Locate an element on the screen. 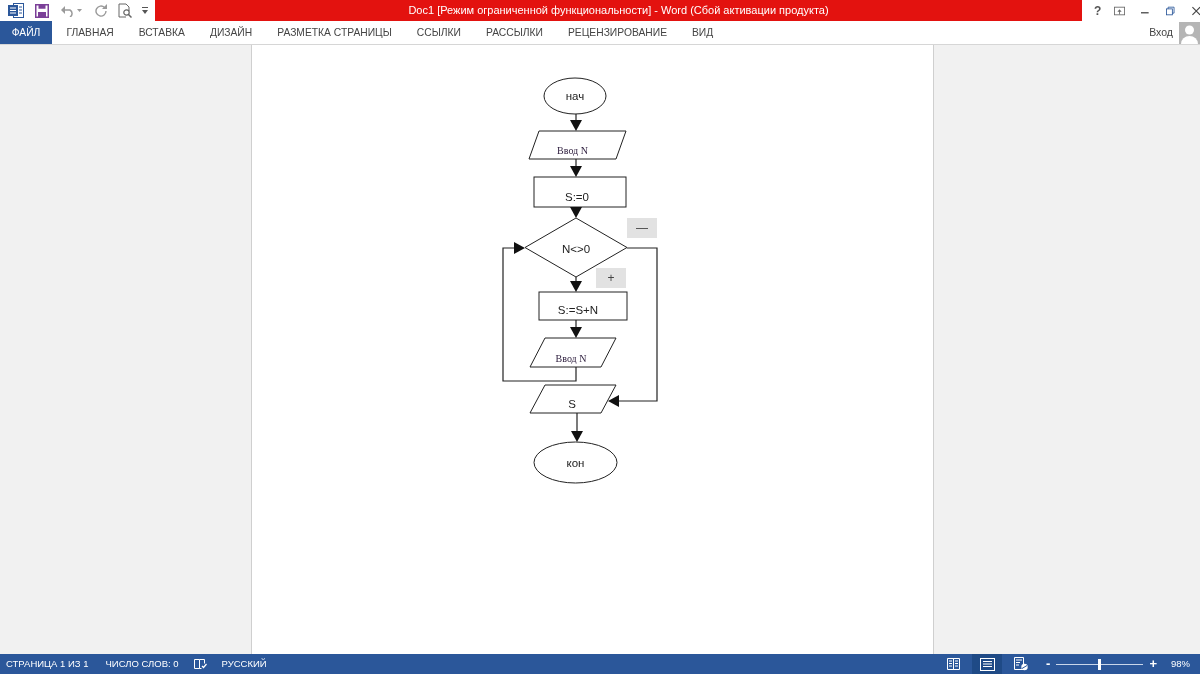  file-tab: ФАЙЛ is located at coordinates (26, 32).